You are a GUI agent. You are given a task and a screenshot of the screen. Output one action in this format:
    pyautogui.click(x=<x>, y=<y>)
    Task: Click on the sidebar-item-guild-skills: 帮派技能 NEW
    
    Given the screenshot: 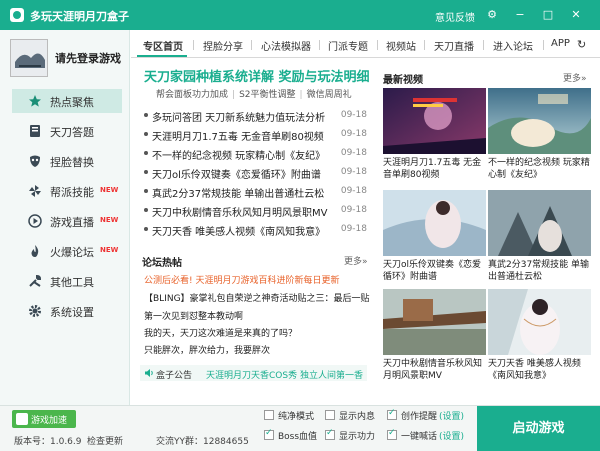 What is the action you would take?
    pyautogui.click(x=67, y=191)
    